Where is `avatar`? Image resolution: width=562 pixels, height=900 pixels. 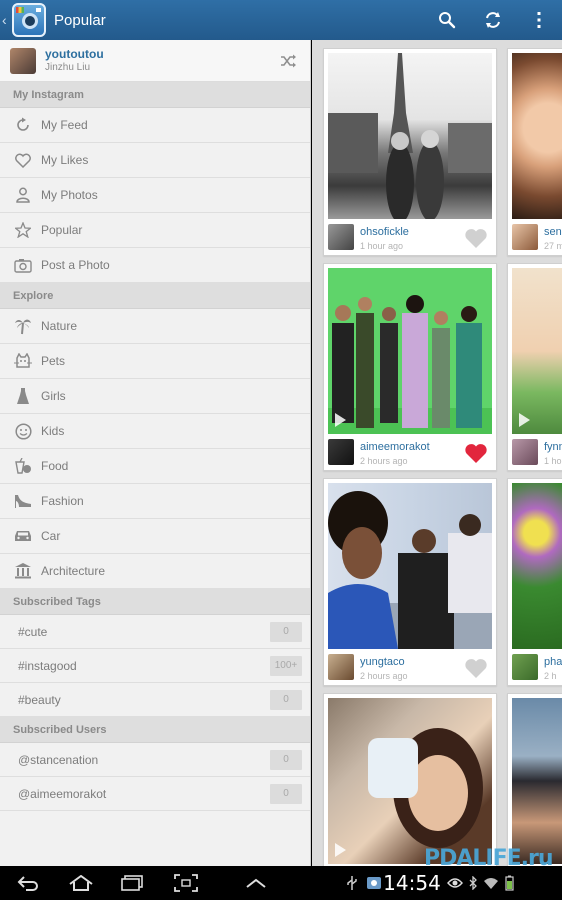 avatar is located at coordinates (23, 60).